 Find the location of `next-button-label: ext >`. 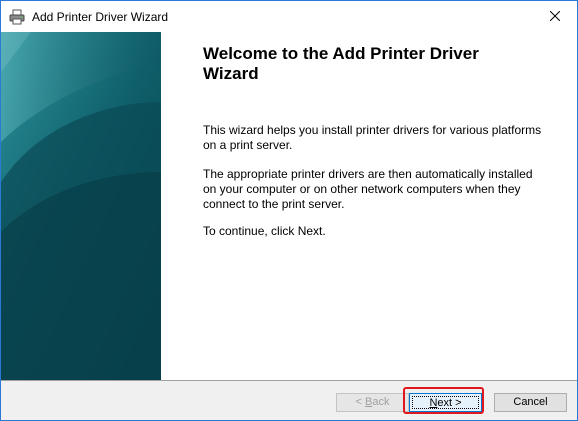

next-button-label: ext > is located at coordinates (449, 403).